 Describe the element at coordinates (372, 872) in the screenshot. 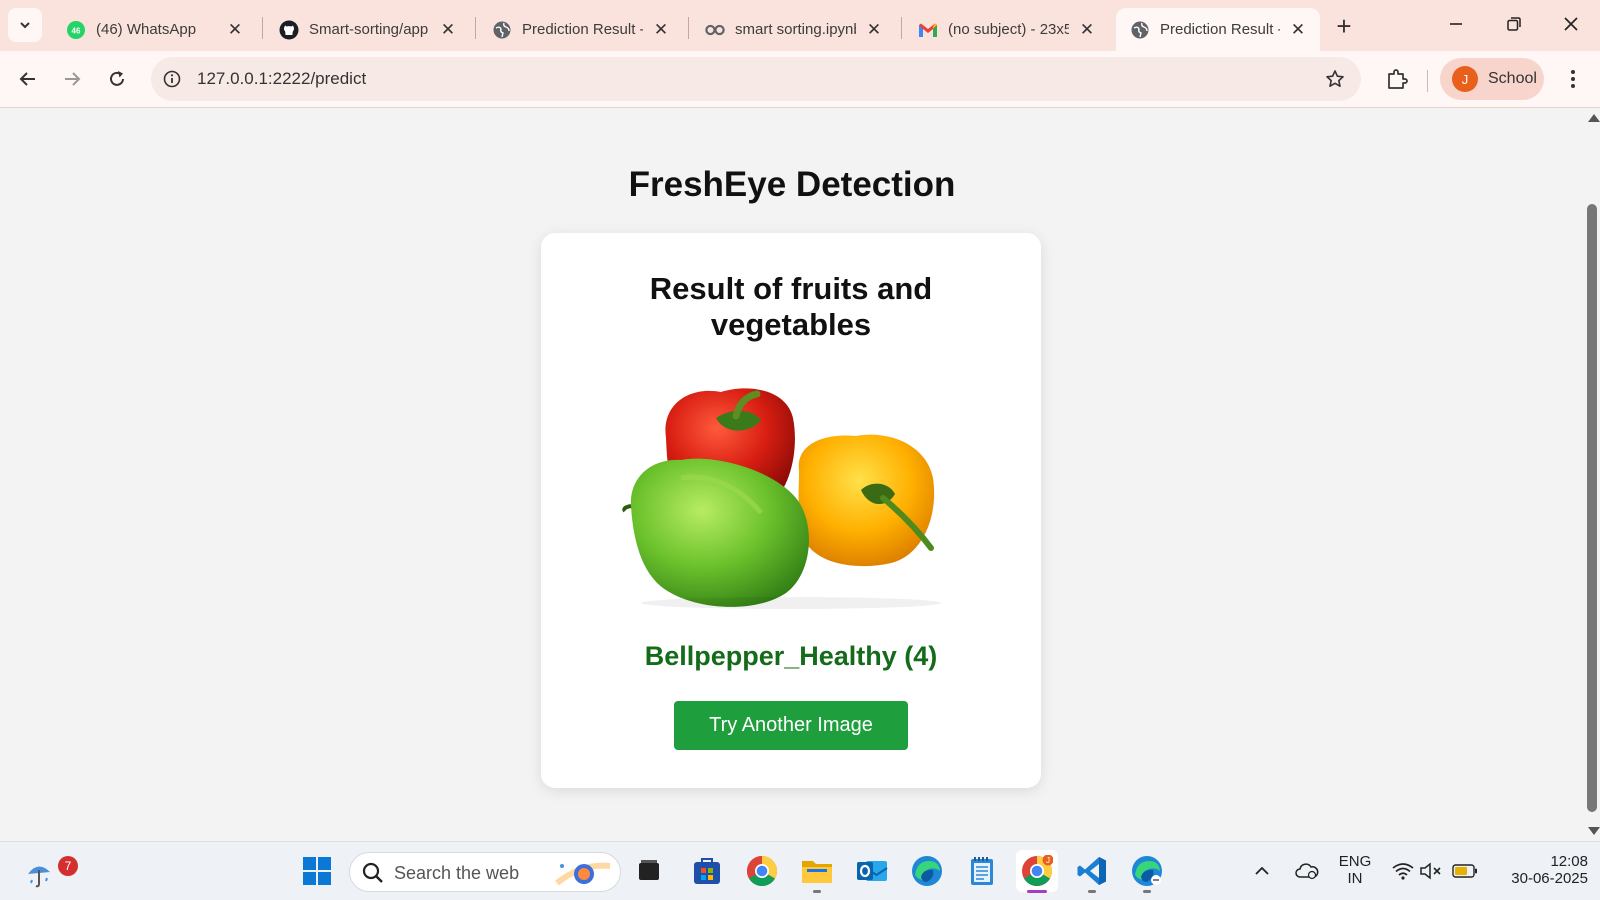

I see `search-icon` at that location.